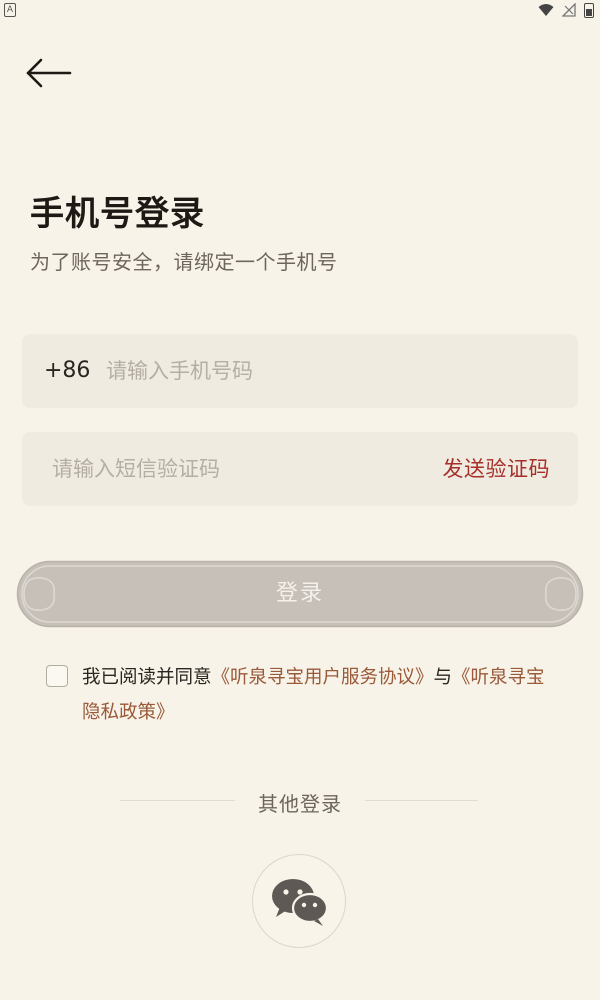 This screenshot has width=600, height=1000. What do you see at coordinates (10, 10) in the screenshot?
I see `app-notification-icon: A` at bounding box center [10, 10].